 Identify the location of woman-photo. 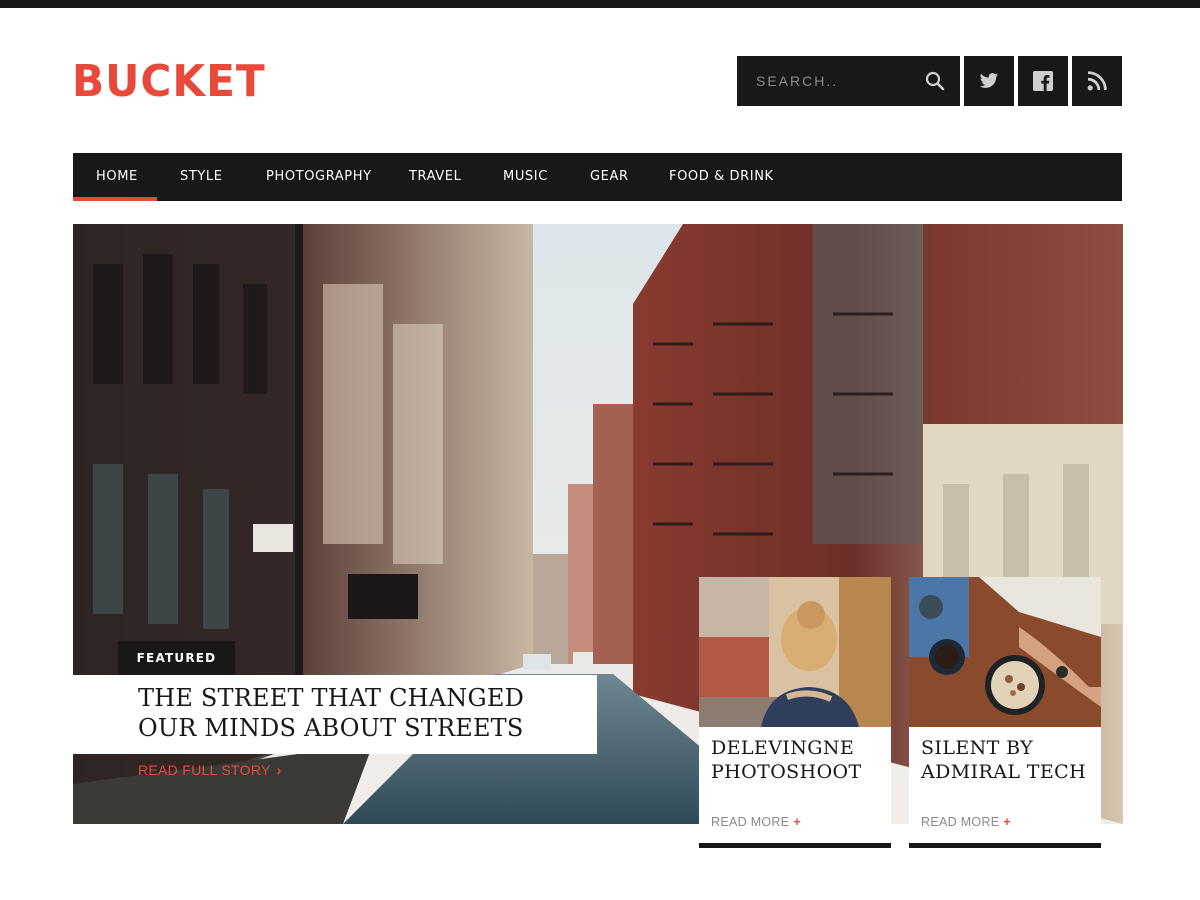
(795, 652).